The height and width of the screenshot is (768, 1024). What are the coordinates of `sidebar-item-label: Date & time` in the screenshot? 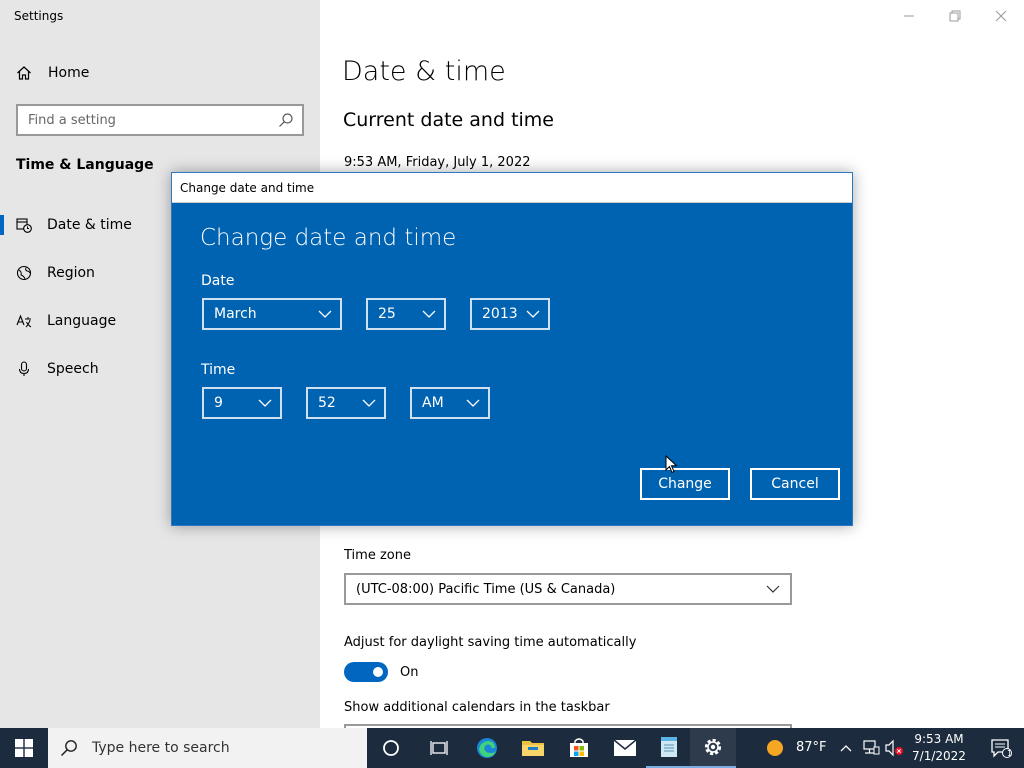 It's located at (89, 225).